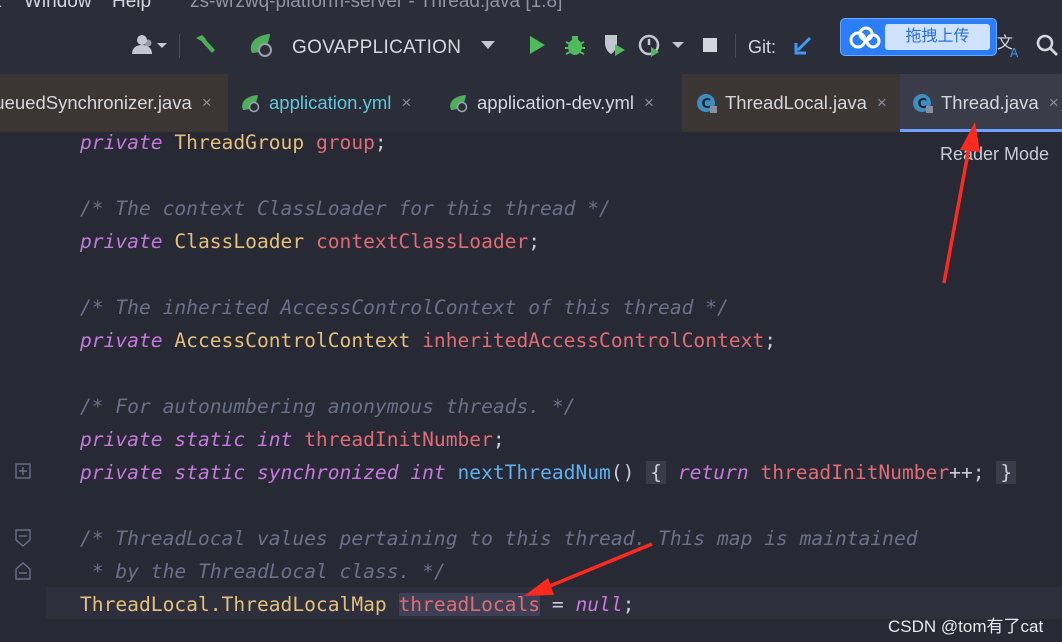 The width and height of the screenshot is (1062, 642). What do you see at coordinates (555, 102) in the screenshot?
I see `tab-label: application-dev.yml` at bounding box center [555, 102].